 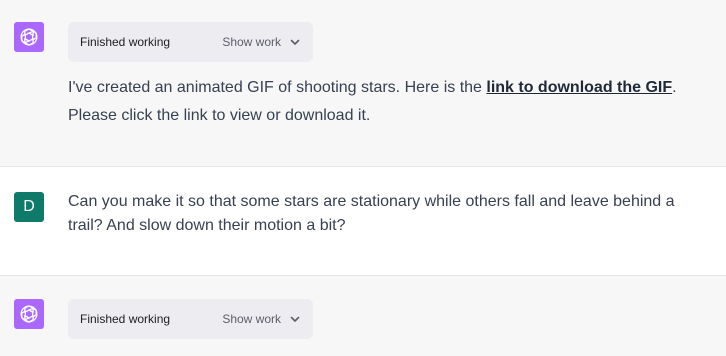 I want to click on download-gif-link: link to download the GIF, so click(x=579, y=87).